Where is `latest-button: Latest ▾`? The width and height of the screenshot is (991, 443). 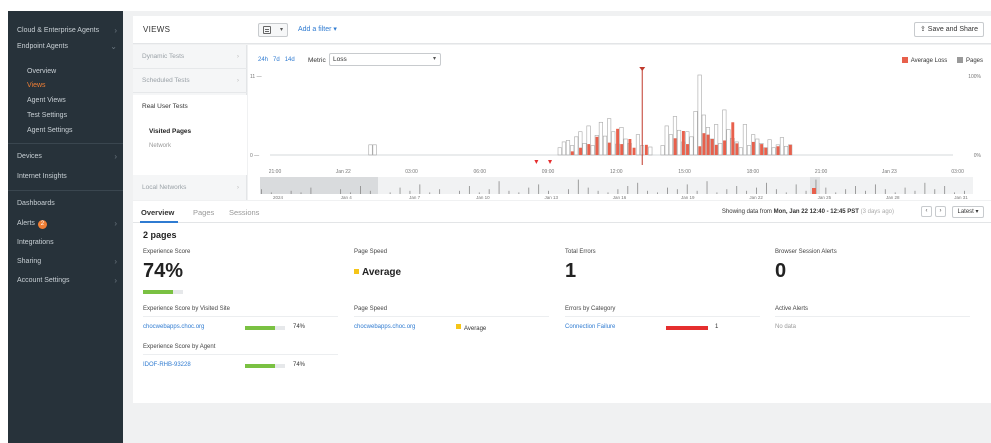
latest-button: Latest ▾ is located at coordinates (968, 212).